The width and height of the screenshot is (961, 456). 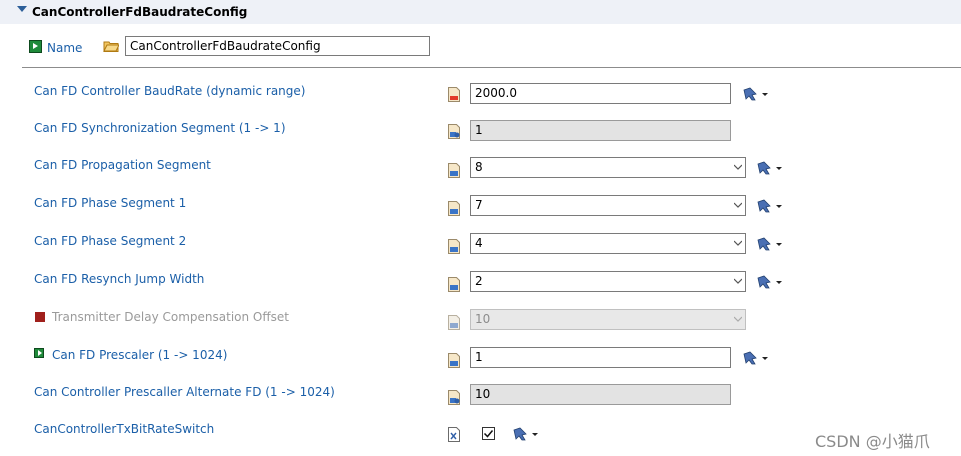 What do you see at coordinates (160, 128) in the screenshot?
I see `sync-segment-label: Can FD Synchronization Segment (1 -> 1)` at bounding box center [160, 128].